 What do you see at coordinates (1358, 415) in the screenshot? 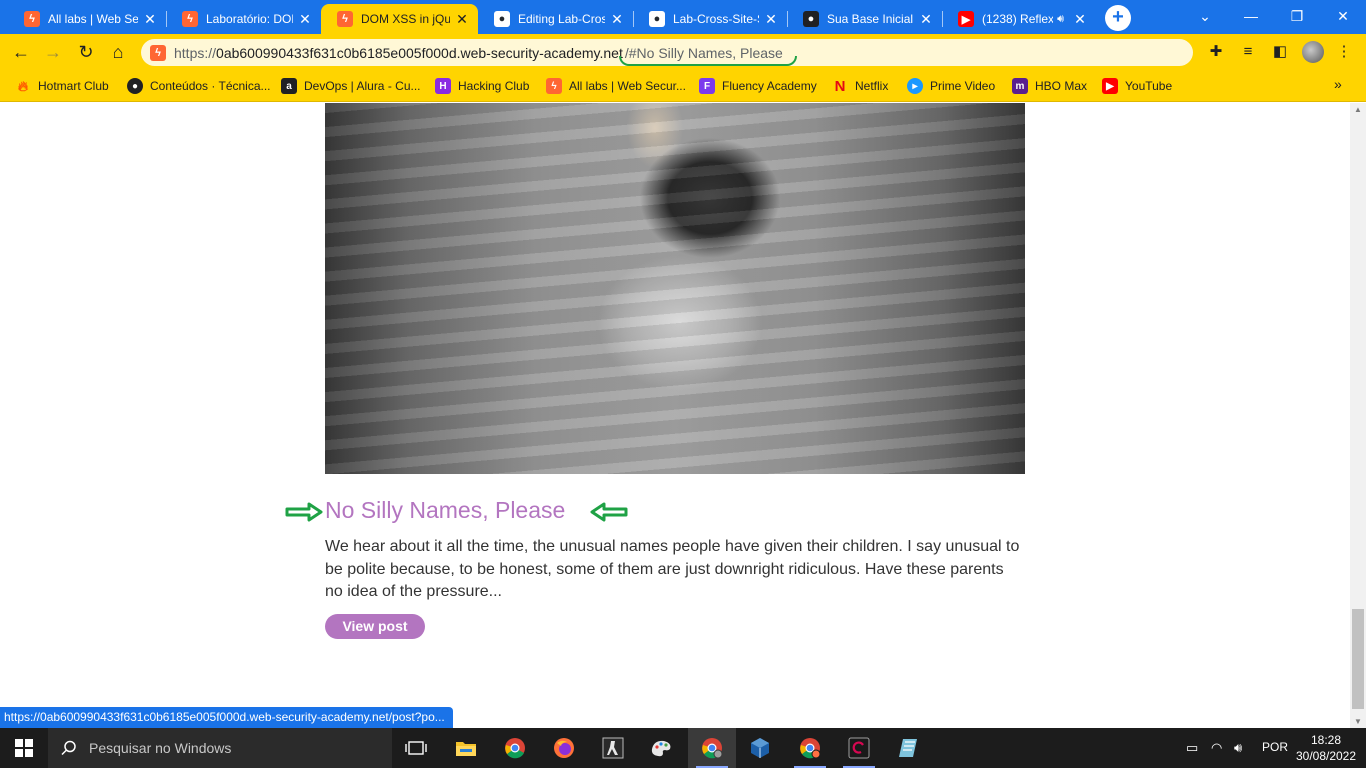
I see `vertical-scrollbar: ▲ ▼` at bounding box center [1358, 415].